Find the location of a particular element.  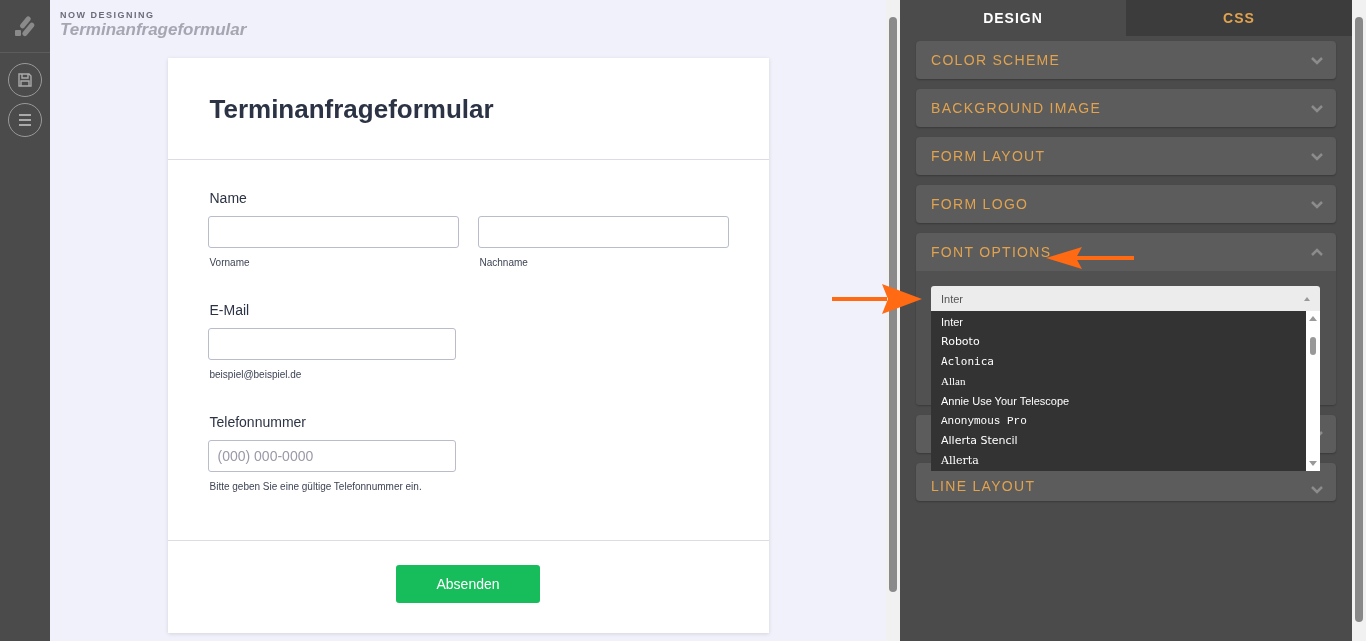

form-name-title: Terminanfrageformular is located at coordinates (153, 30).